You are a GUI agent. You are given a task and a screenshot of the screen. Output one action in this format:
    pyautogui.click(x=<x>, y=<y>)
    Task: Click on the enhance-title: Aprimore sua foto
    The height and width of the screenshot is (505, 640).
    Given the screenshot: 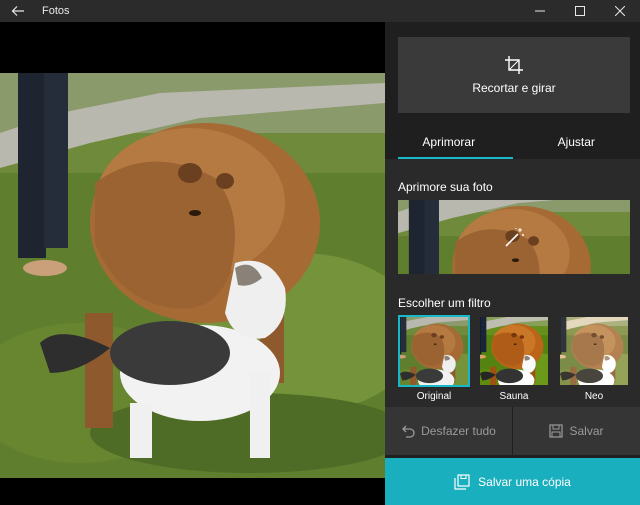 What is the action you would take?
    pyautogui.click(x=445, y=187)
    